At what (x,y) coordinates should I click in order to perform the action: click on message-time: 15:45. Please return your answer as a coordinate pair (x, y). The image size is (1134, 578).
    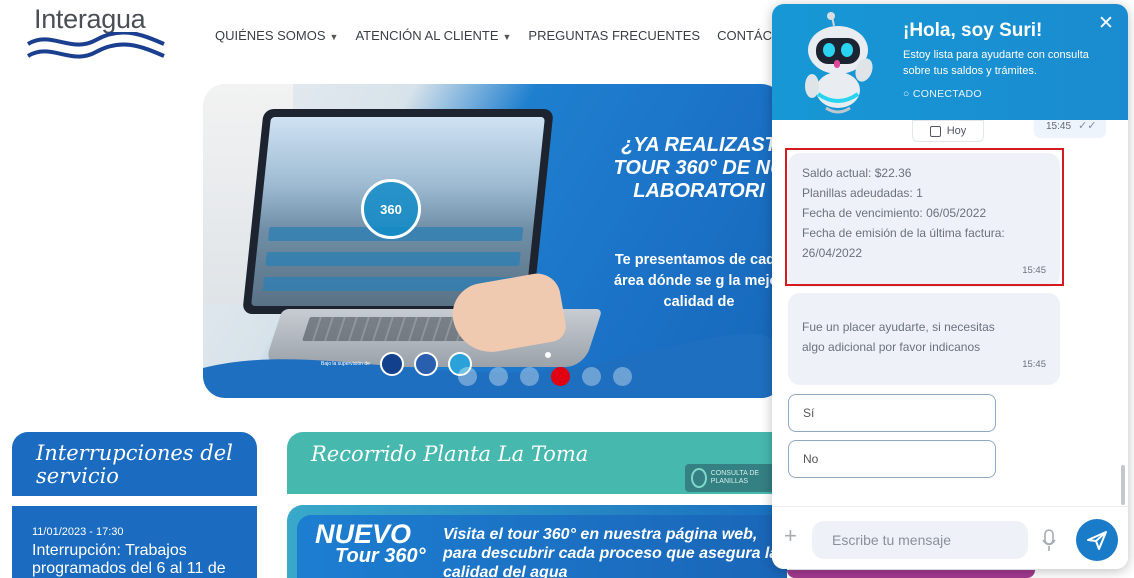
    Looking at the image, I should click on (1034, 364).